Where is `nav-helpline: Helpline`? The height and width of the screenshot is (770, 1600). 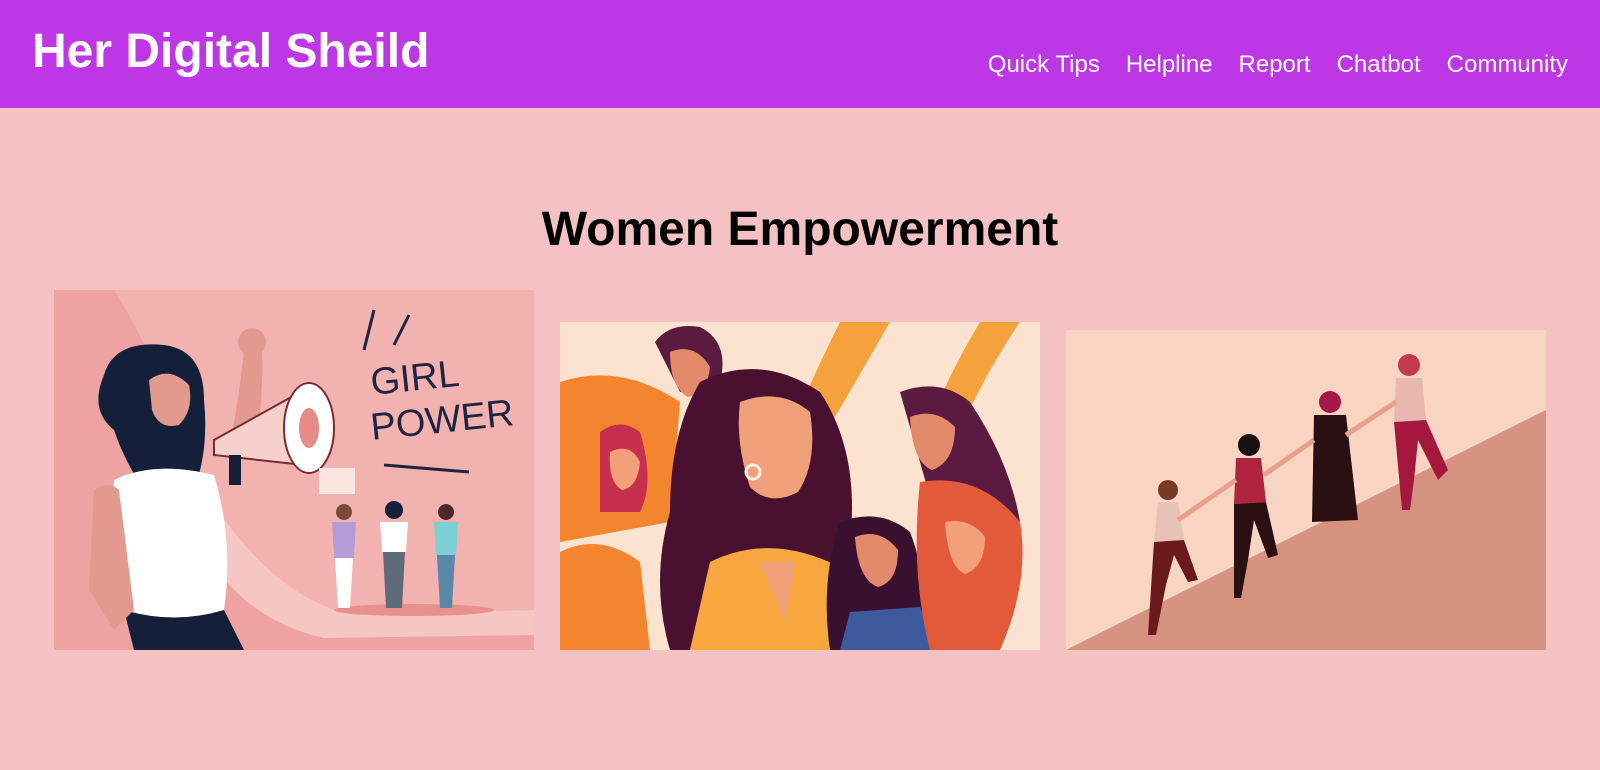
nav-helpline: Helpline is located at coordinates (1169, 65).